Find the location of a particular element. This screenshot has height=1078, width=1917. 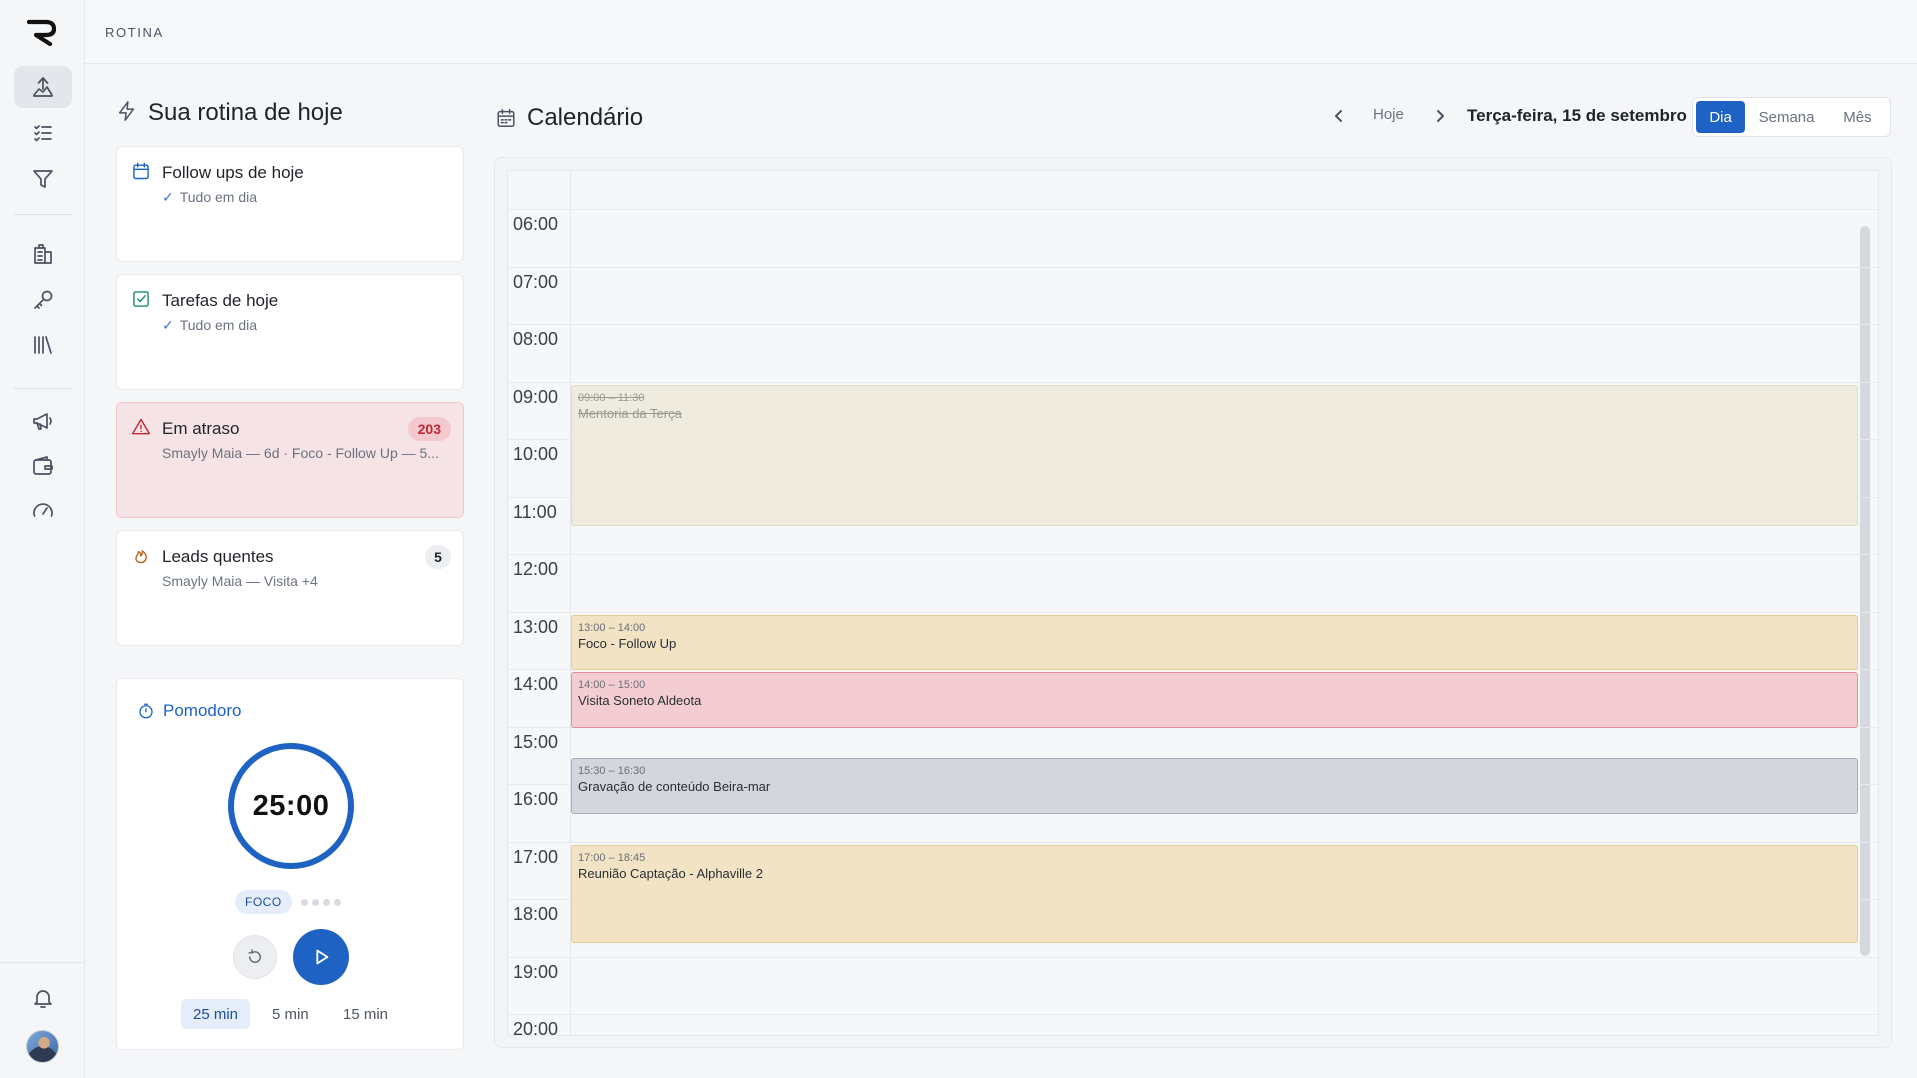

event-time: 17:00 – 18:45 is located at coordinates (612, 857).